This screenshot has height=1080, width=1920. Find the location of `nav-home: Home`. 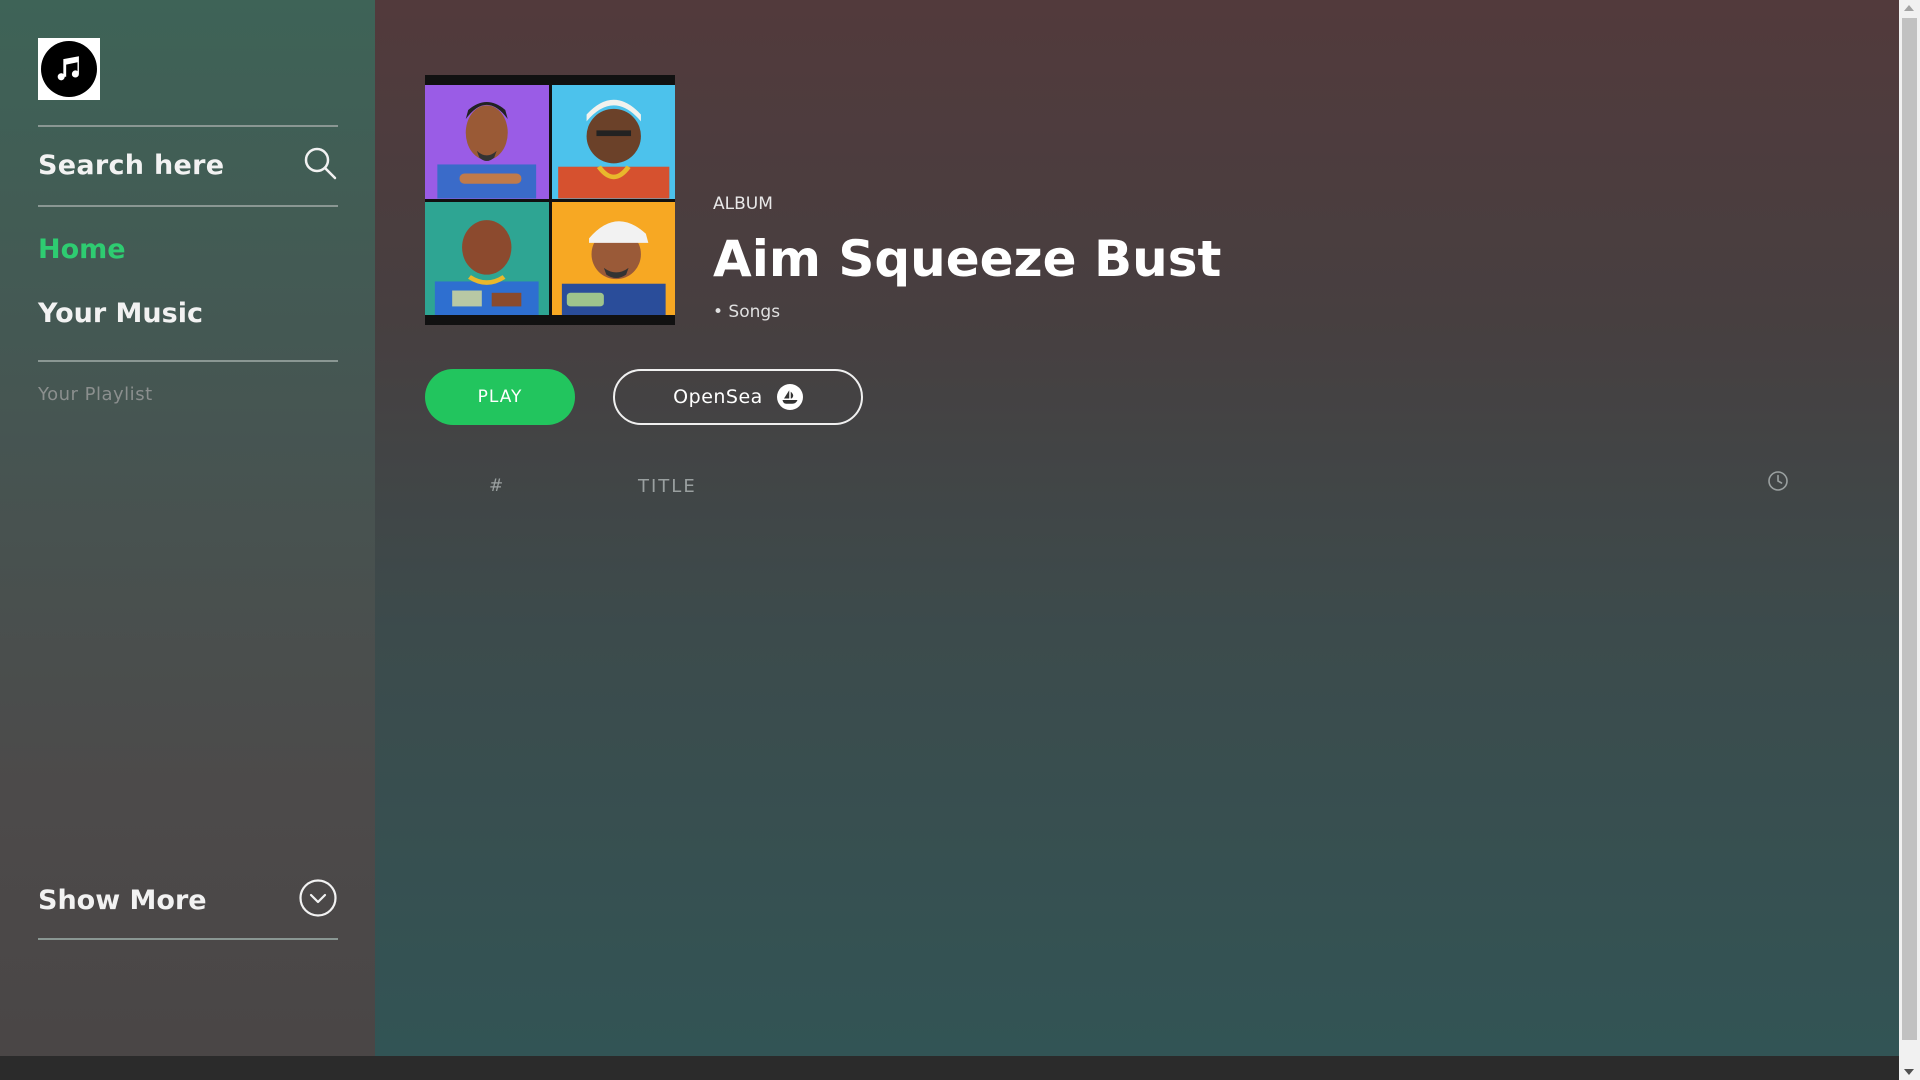

nav-home: Home is located at coordinates (82, 249).